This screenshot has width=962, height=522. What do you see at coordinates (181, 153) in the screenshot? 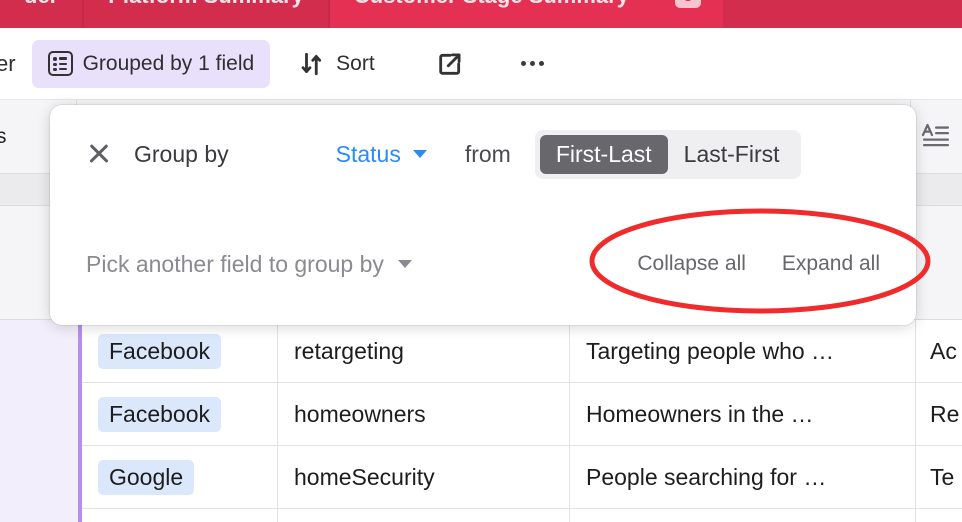
I see `group-by-label: Group by` at bounding box center [181, 153].